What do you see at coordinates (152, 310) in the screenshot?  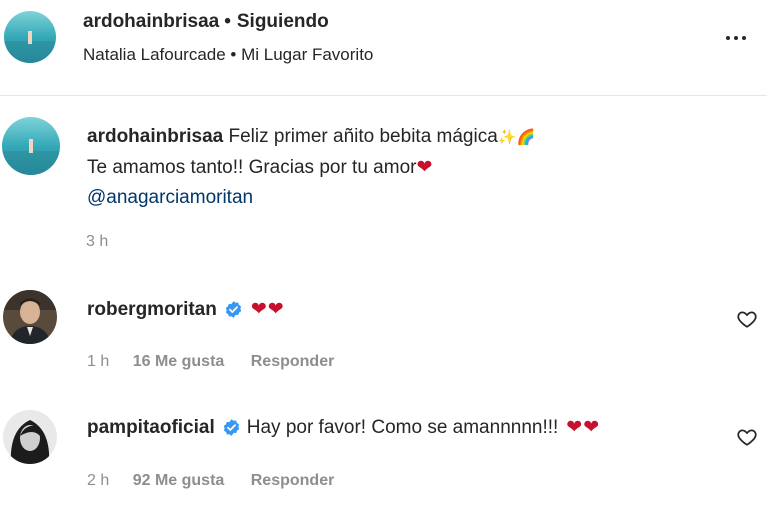 I see `comment-username: robergmoritan` at bounding box center [152, 310].